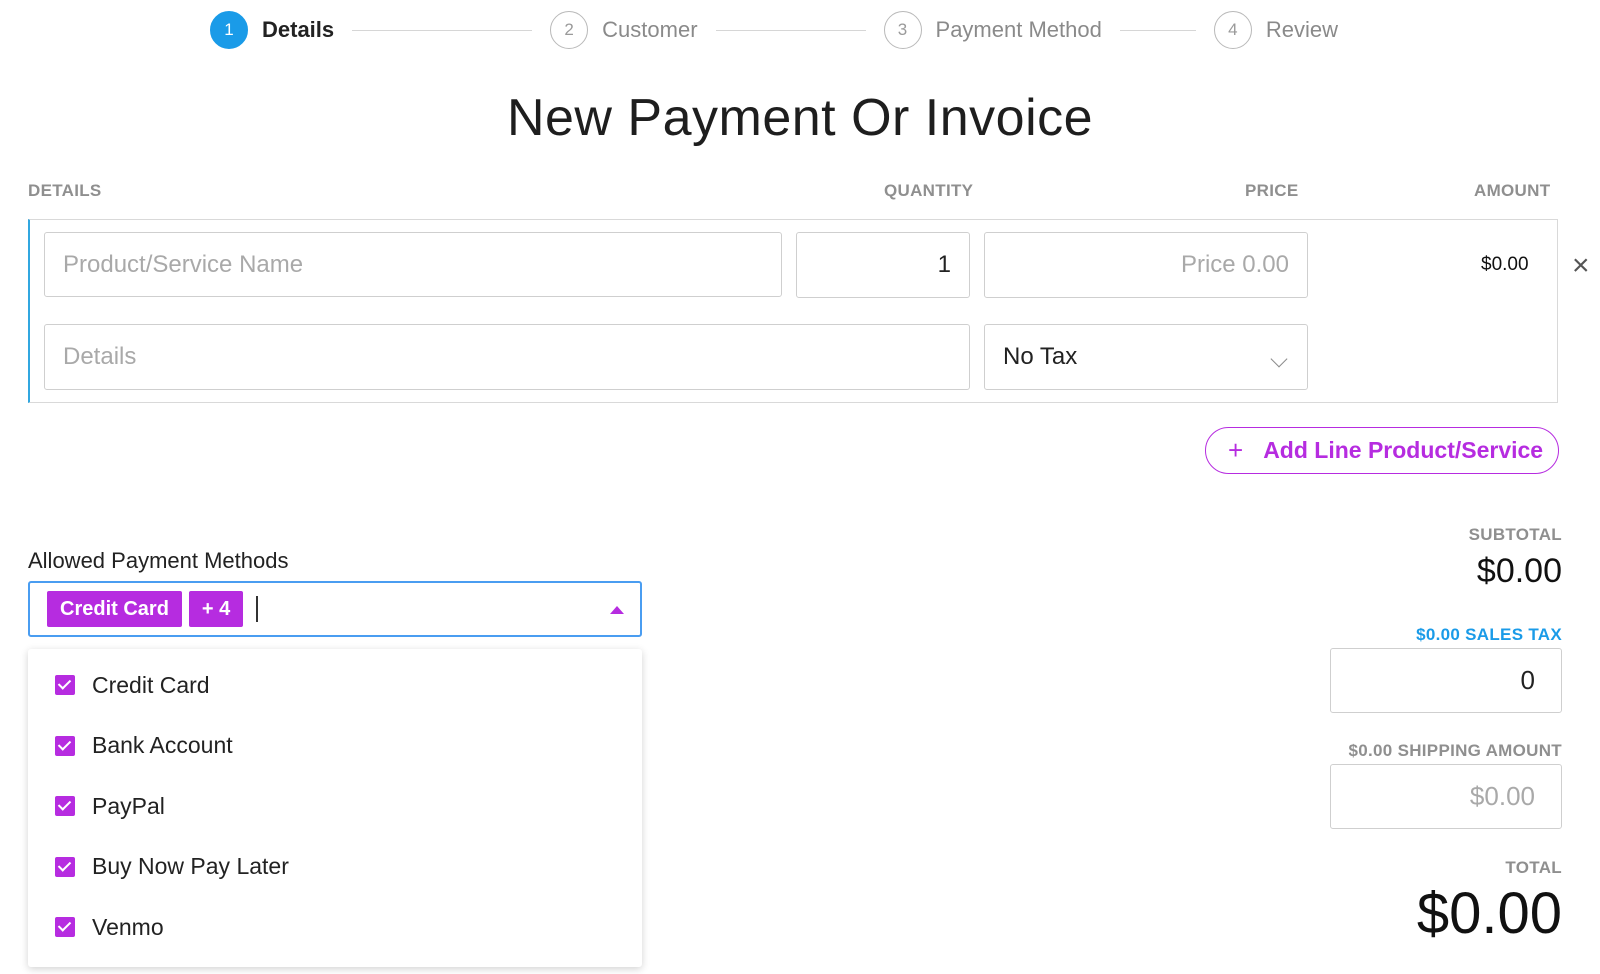 The height and width of the screenshot is (974, 1600). I want to click on subtotal-value: $0.00, so click(1519, 571).